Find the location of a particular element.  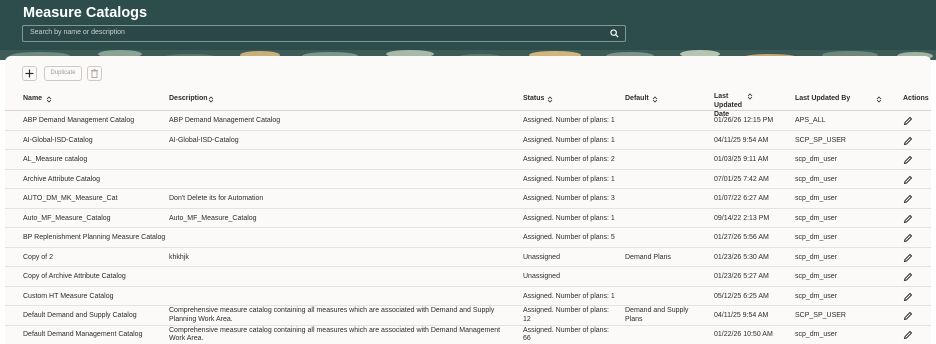

column-header-actions: Actions is located at coordinates (916, 98).